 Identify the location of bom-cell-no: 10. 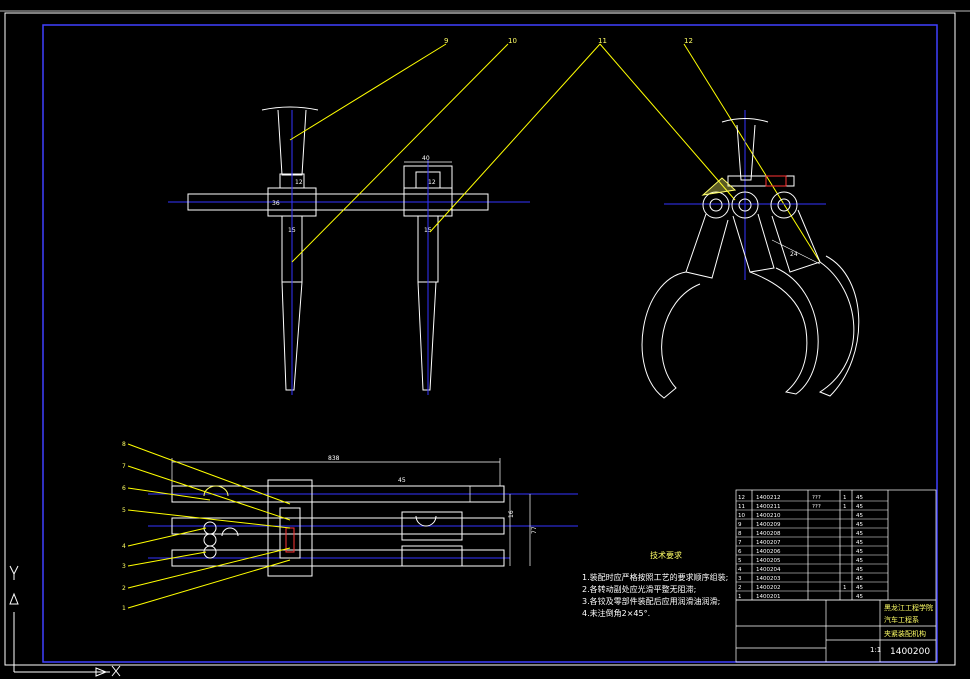
(741, 516).